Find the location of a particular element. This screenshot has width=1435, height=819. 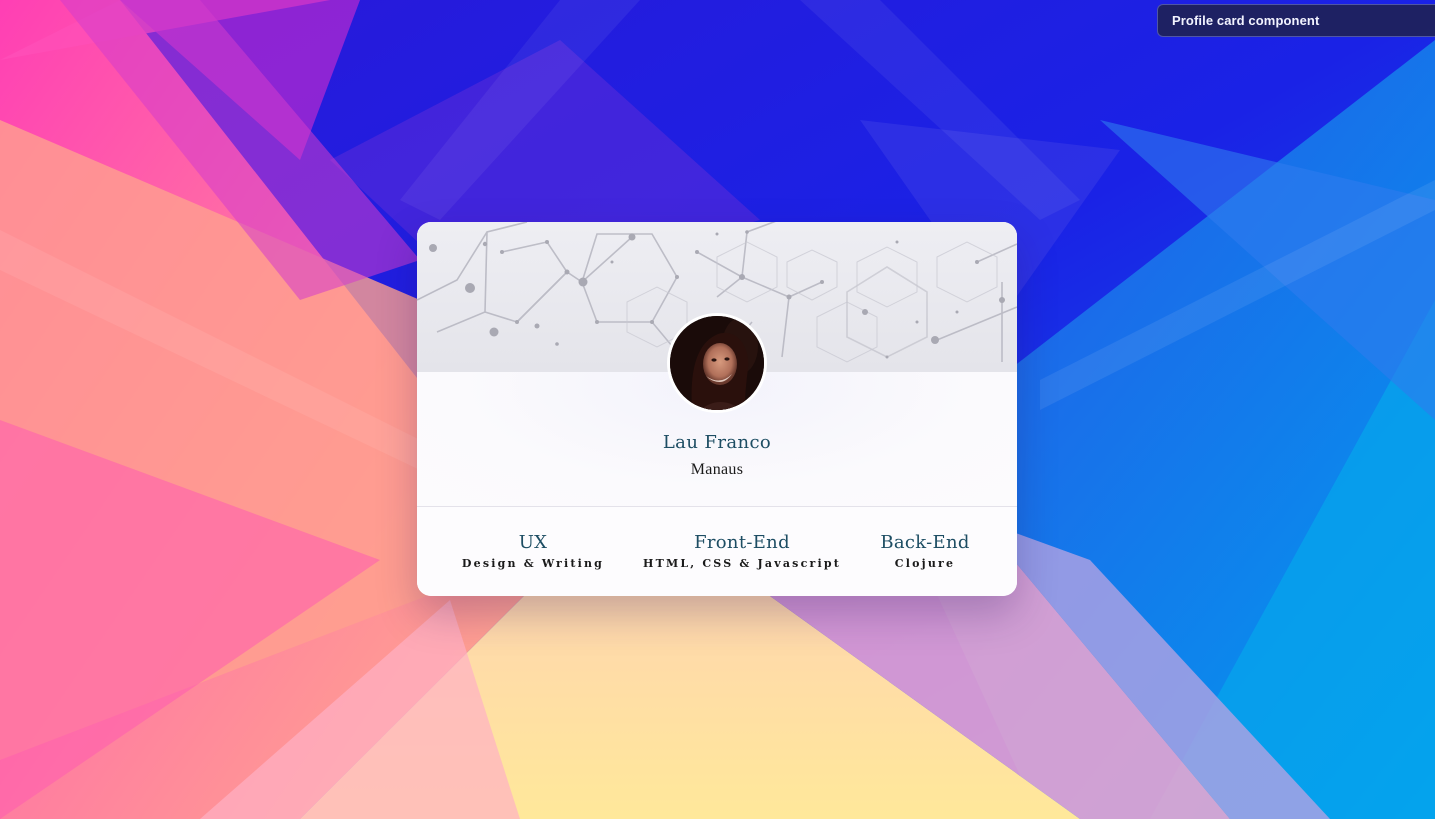

profile-city: Manaus is located at coordinates (717, 469).